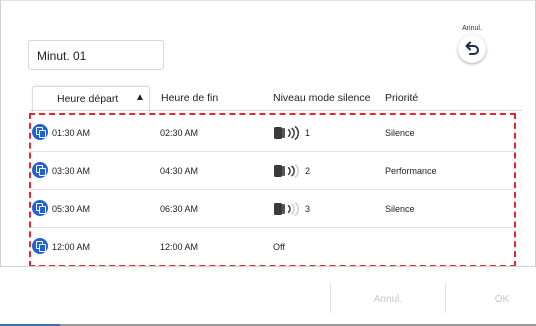  I want to click on header-silent-level-label: Niveau mode silence, so click(322, 98).